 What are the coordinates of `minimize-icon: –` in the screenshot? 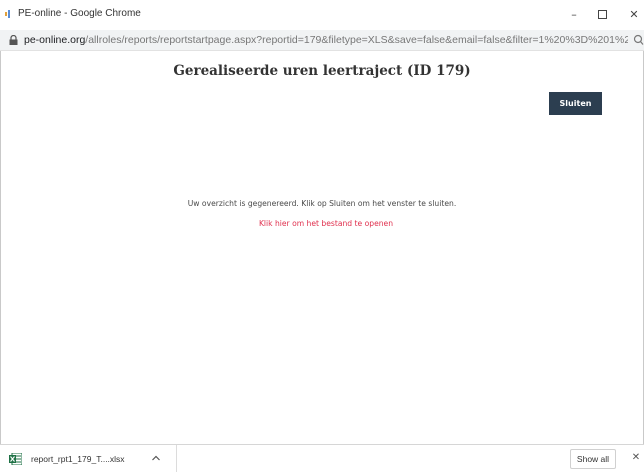 It's located at (574, 14).